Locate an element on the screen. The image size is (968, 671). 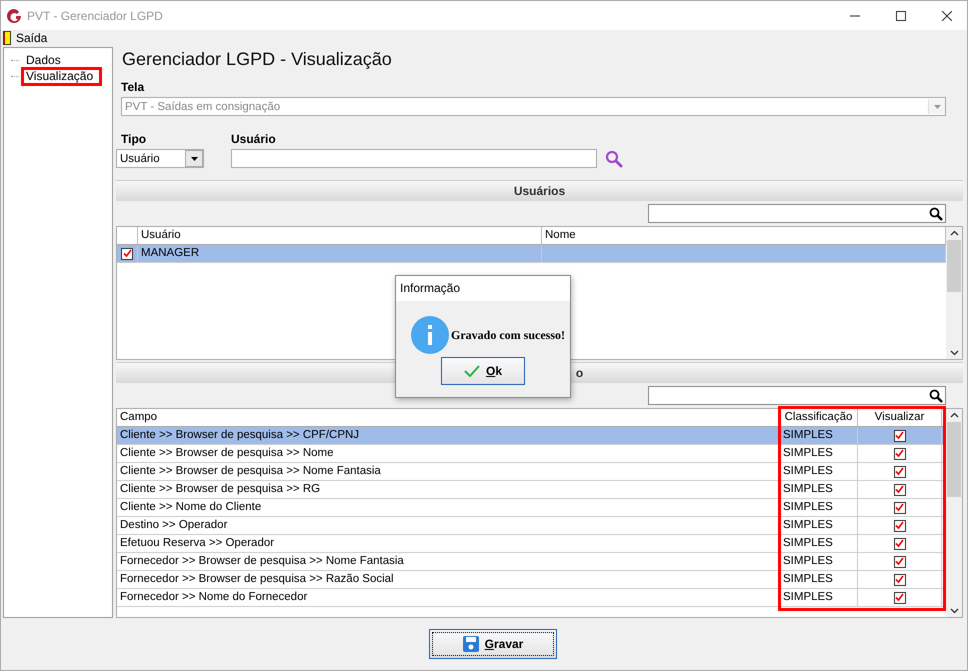
field-label: Usuário is located at coordinates (254, 139).